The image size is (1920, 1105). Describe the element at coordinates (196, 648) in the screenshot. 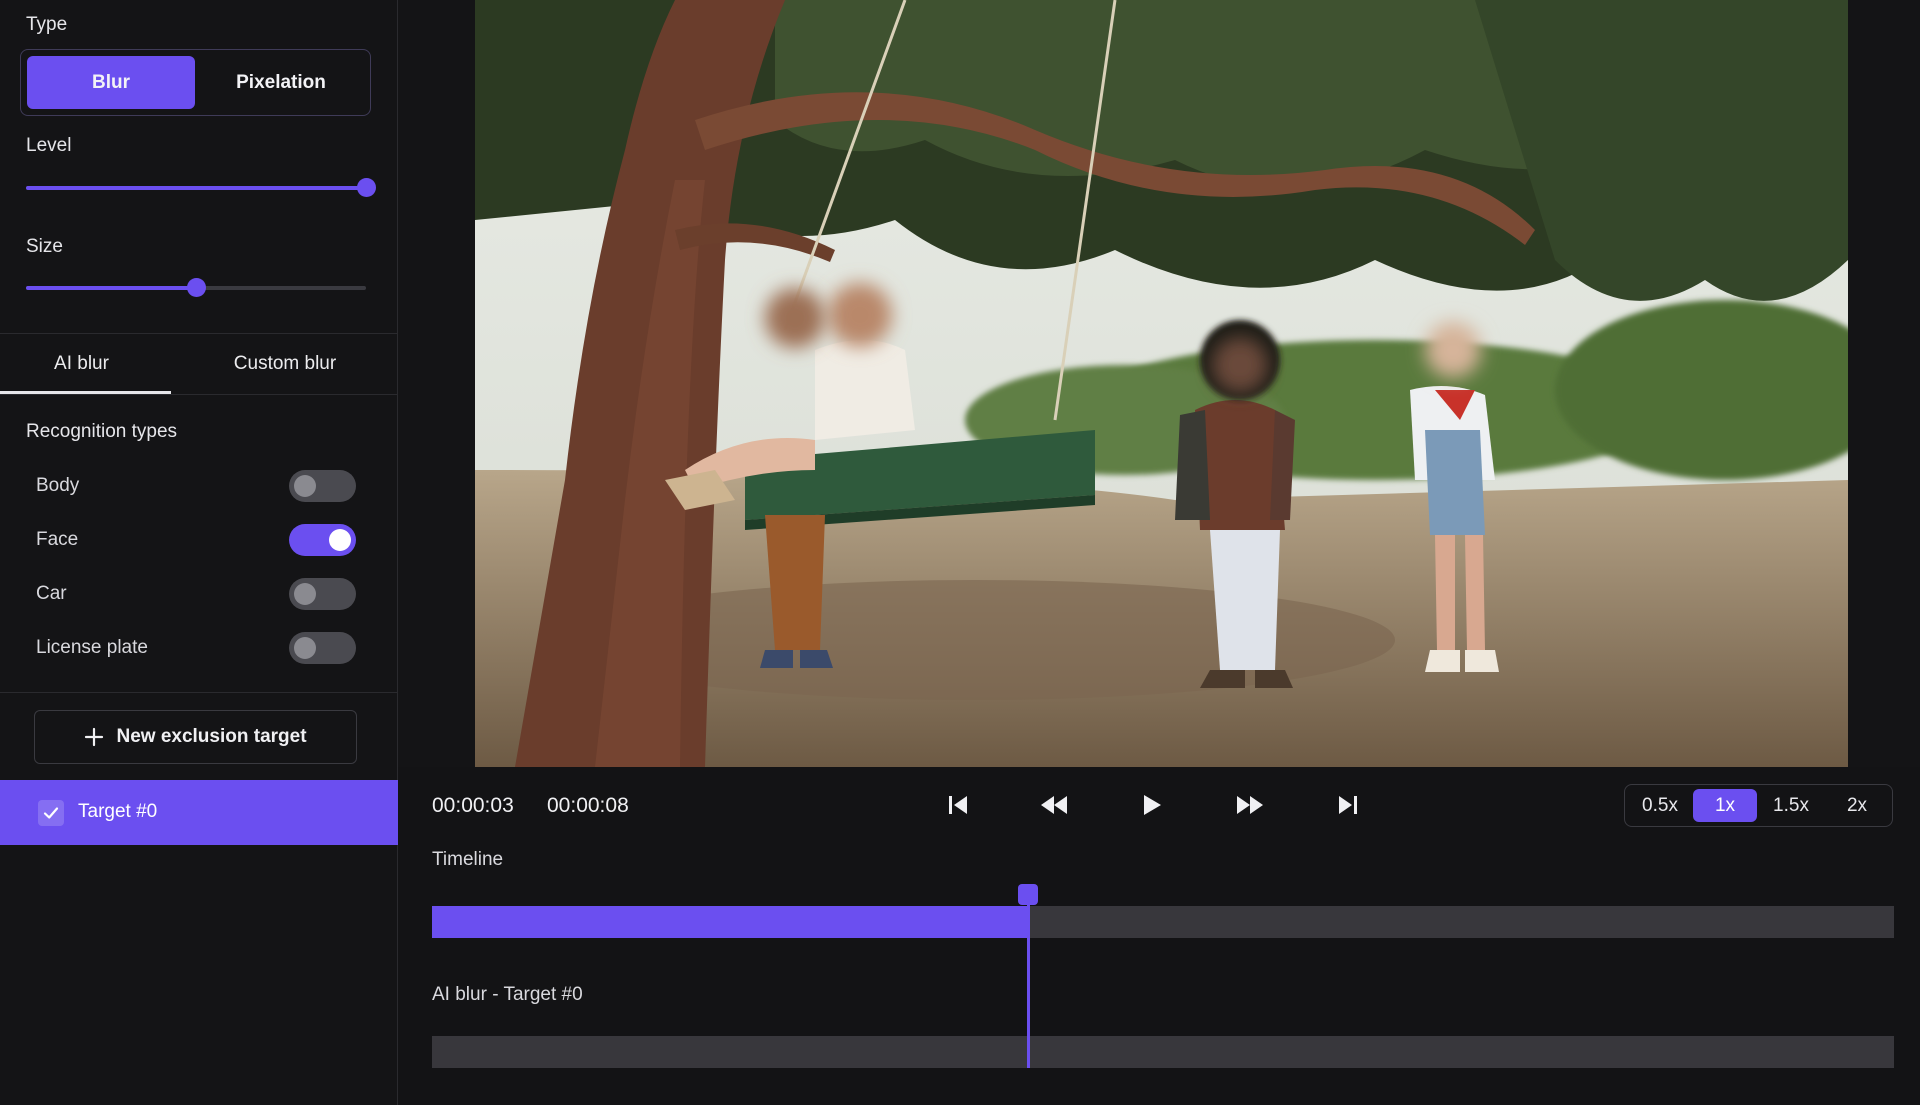

I see `recognition-row-license-plate: License plate` at that location.